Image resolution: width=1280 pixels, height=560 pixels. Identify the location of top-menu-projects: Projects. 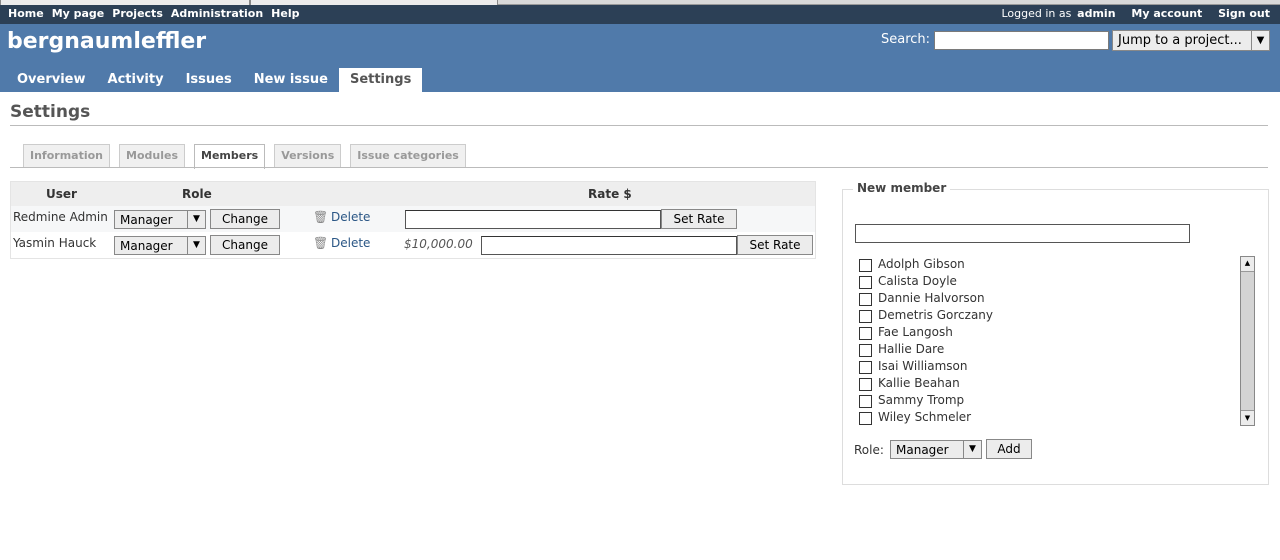
(137, 13).